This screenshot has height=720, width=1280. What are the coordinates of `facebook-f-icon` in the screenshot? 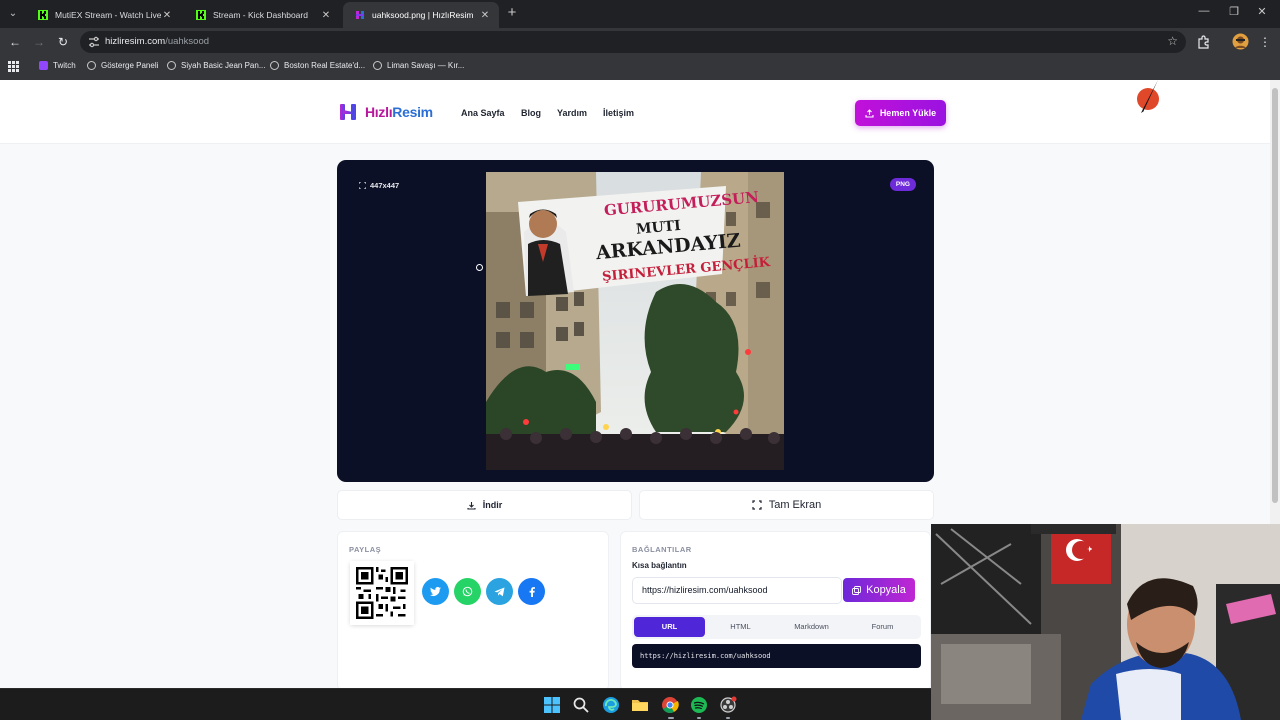 It's located at (532, 591).